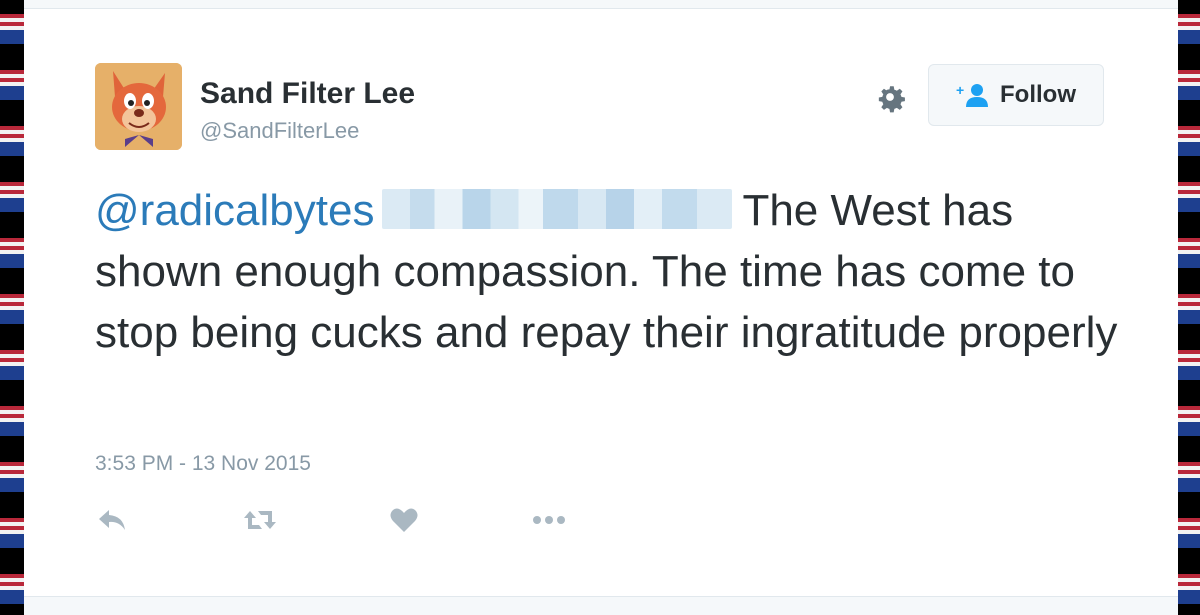 The height and width of the screenshot is (615, 1200). What do you see at coordinates (112, 520) in the screenshot?
I see `reply-icon` at bounding box center [112, 520].